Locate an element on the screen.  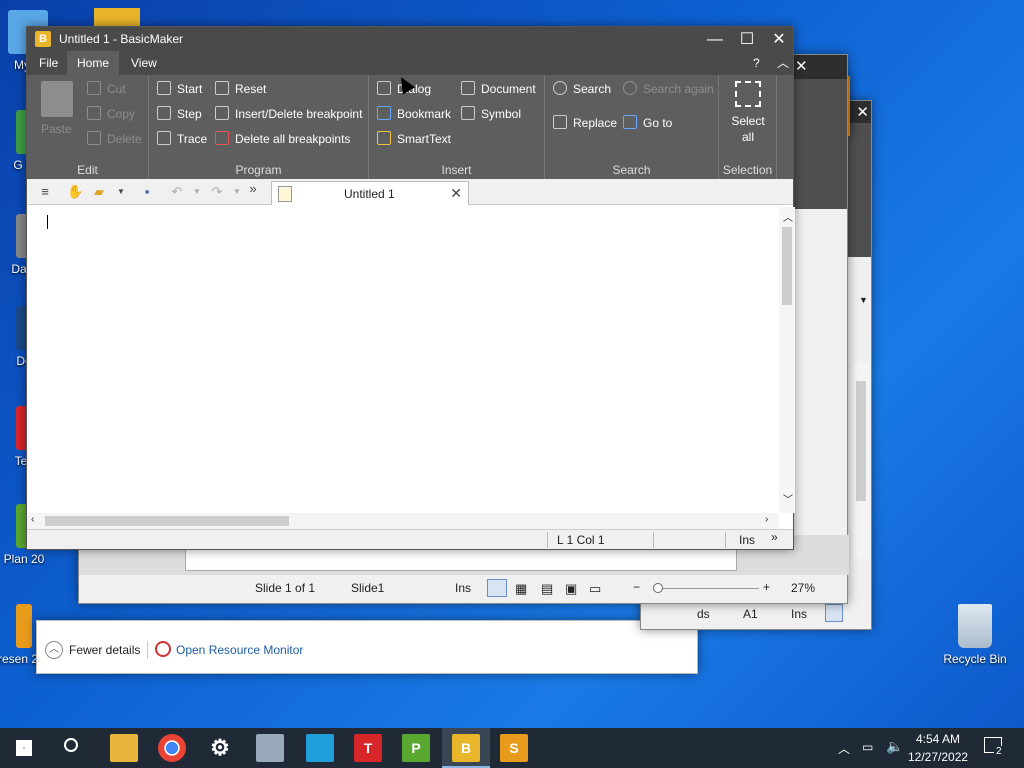
sheet-status-ds: ds is located at coordinates (703, 614).